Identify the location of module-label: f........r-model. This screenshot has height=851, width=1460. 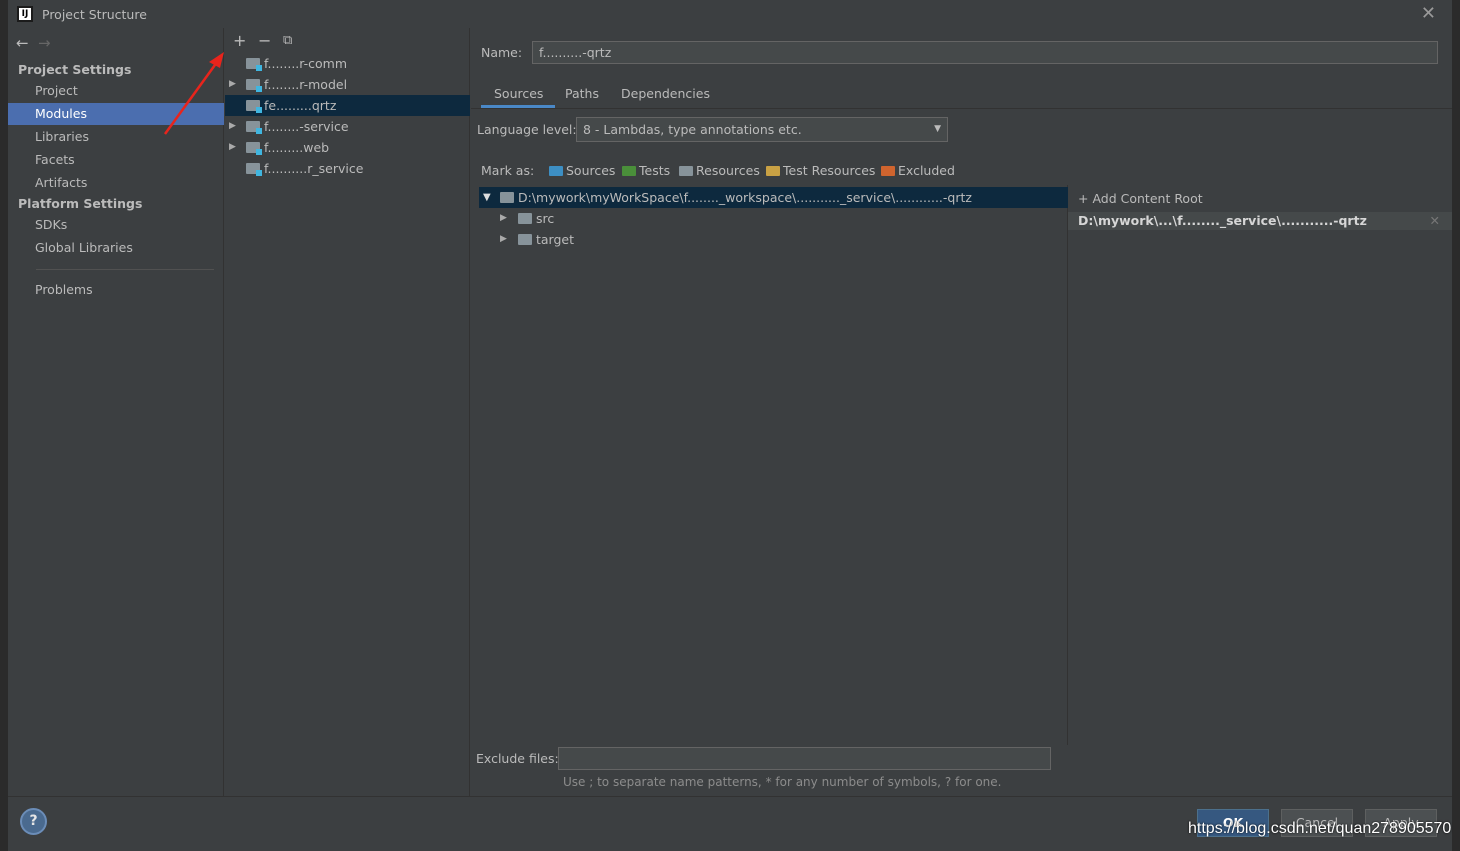
(306, 84).